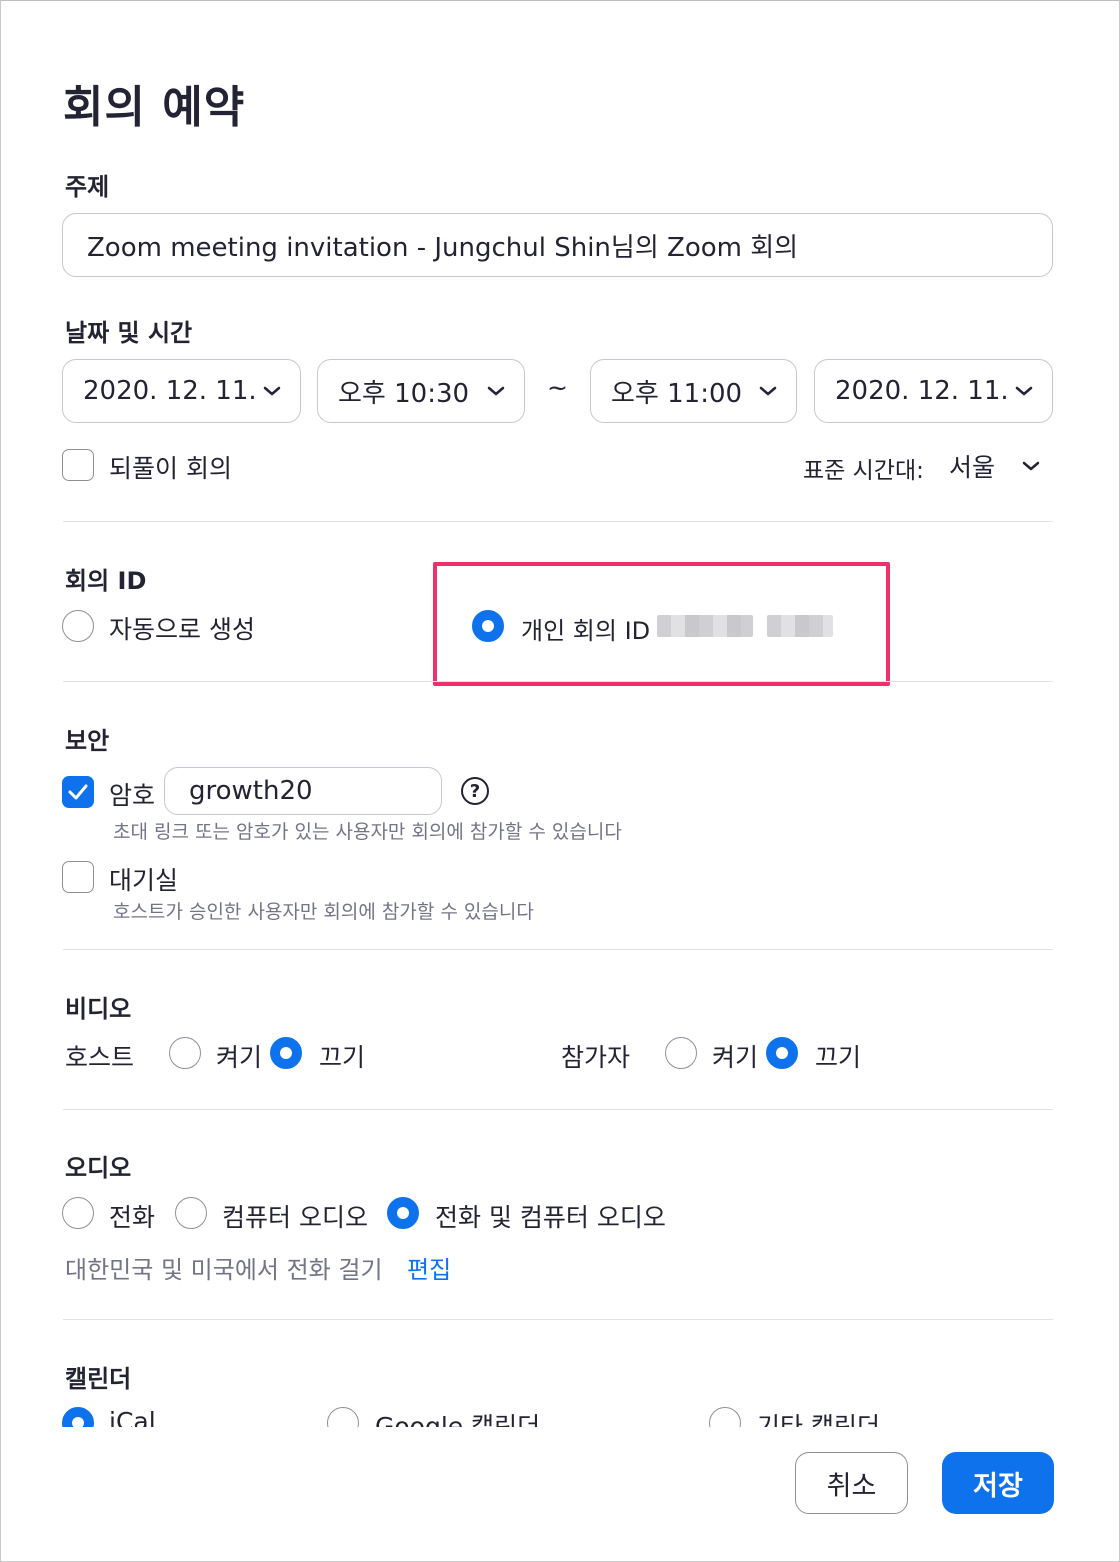  Describe the element at coordinates (132, 1417) in the screenshot. I see `calendar-ical-label: iCal` at that location.